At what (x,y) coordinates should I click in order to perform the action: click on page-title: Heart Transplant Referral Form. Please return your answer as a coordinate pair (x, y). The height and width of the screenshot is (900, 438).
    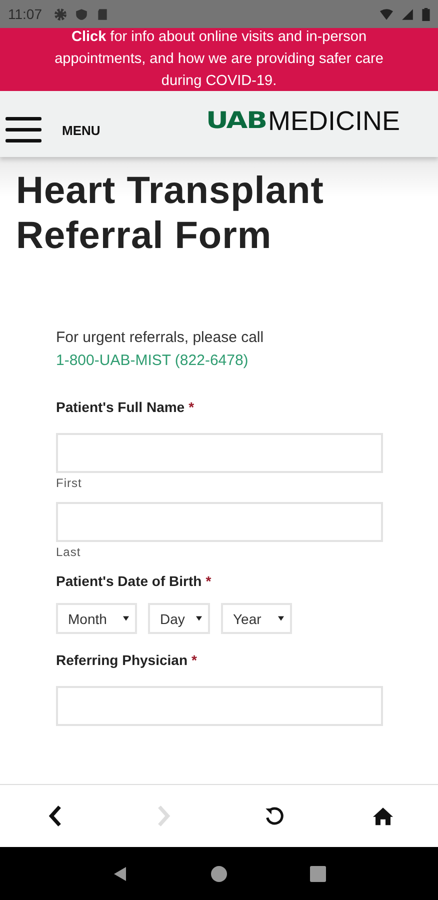
    Looking at the image, I should click on (170, 214).